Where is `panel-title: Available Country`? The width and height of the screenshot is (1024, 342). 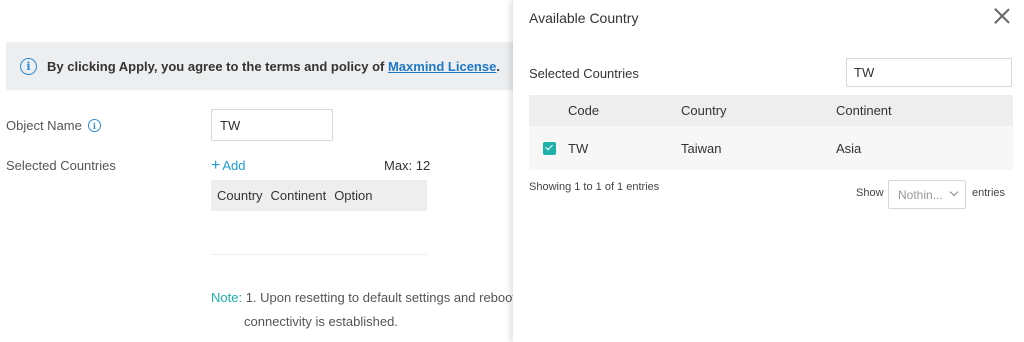 panel-title: Available Country is located at coordinates (584, 18).